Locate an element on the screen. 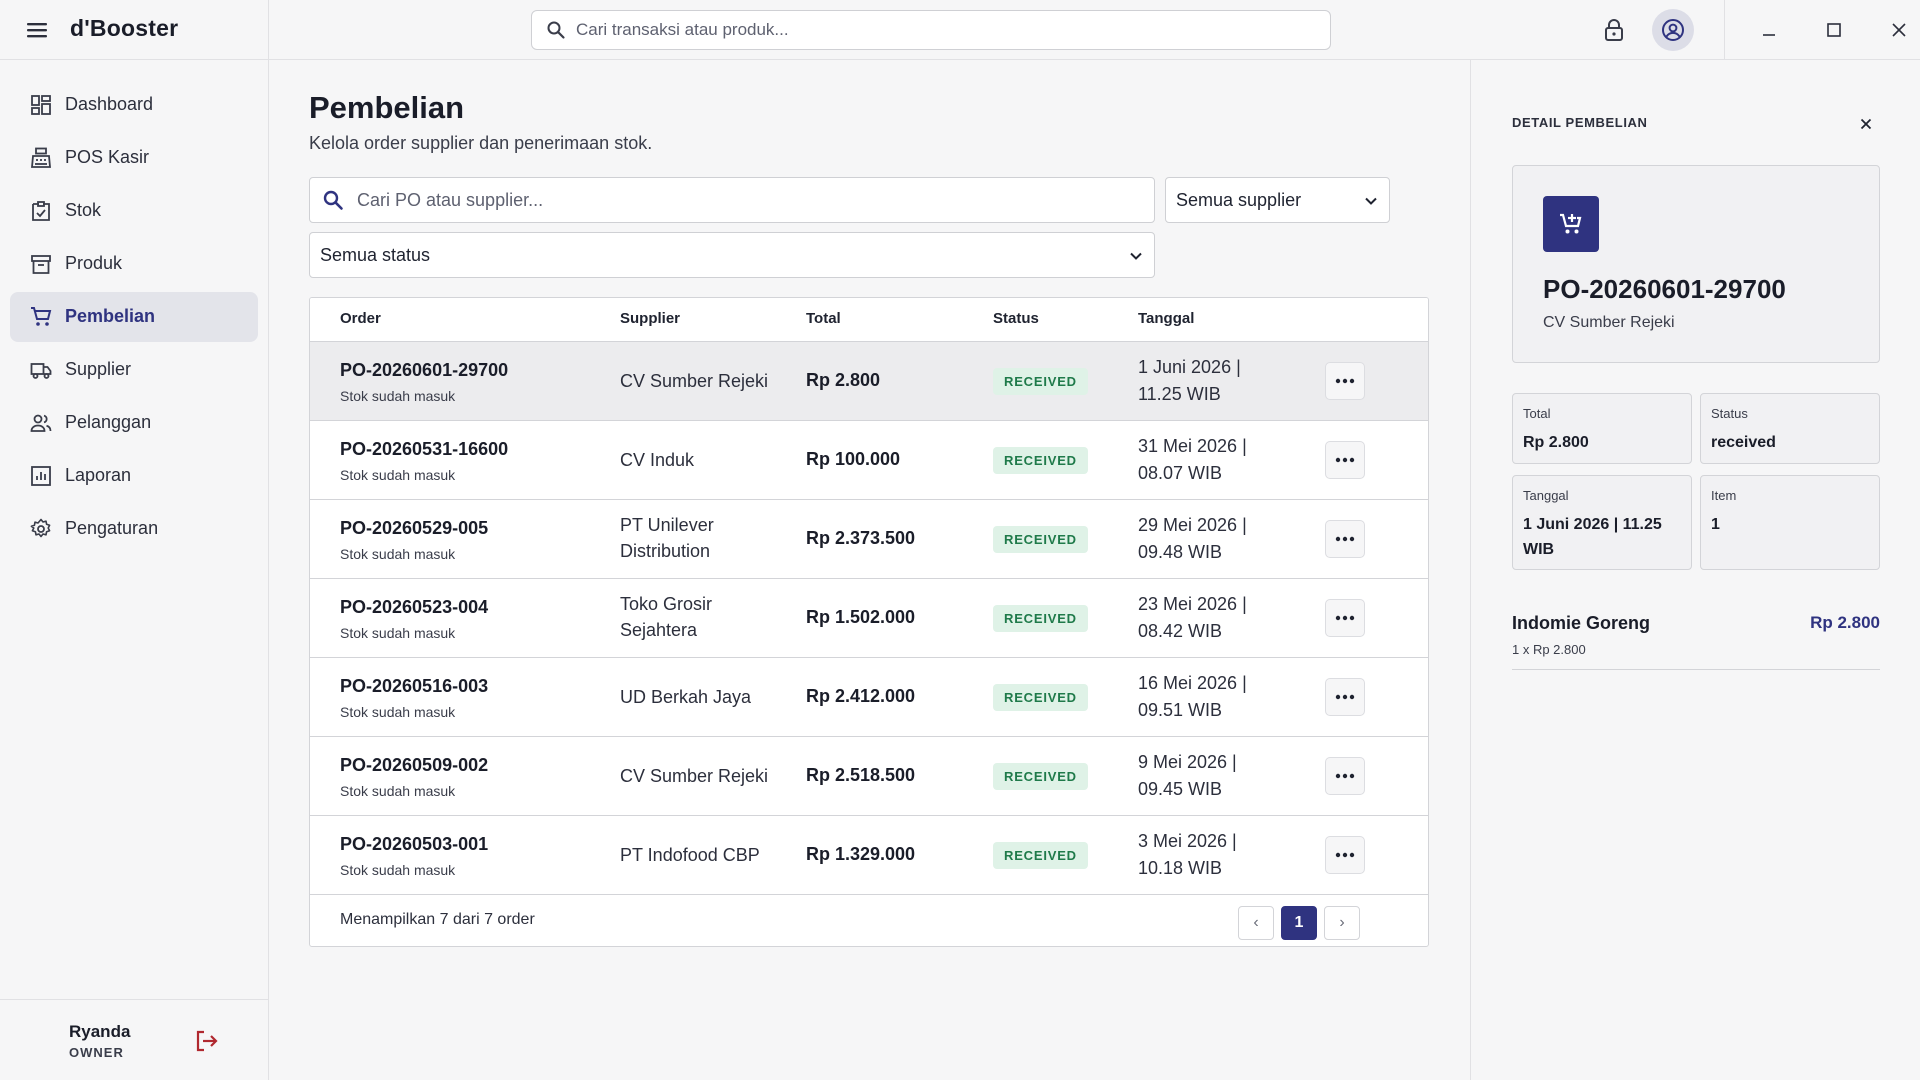 This screenshot has height=1080, width=1920. sidebar-item-supplier: Supplier is located at coordinates (134, 370).